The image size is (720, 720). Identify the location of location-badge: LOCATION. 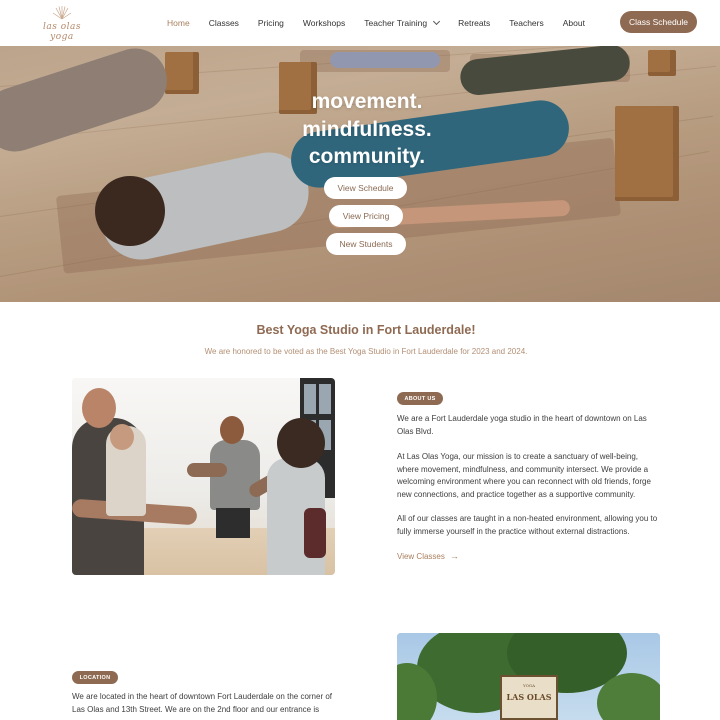
(95, 677).